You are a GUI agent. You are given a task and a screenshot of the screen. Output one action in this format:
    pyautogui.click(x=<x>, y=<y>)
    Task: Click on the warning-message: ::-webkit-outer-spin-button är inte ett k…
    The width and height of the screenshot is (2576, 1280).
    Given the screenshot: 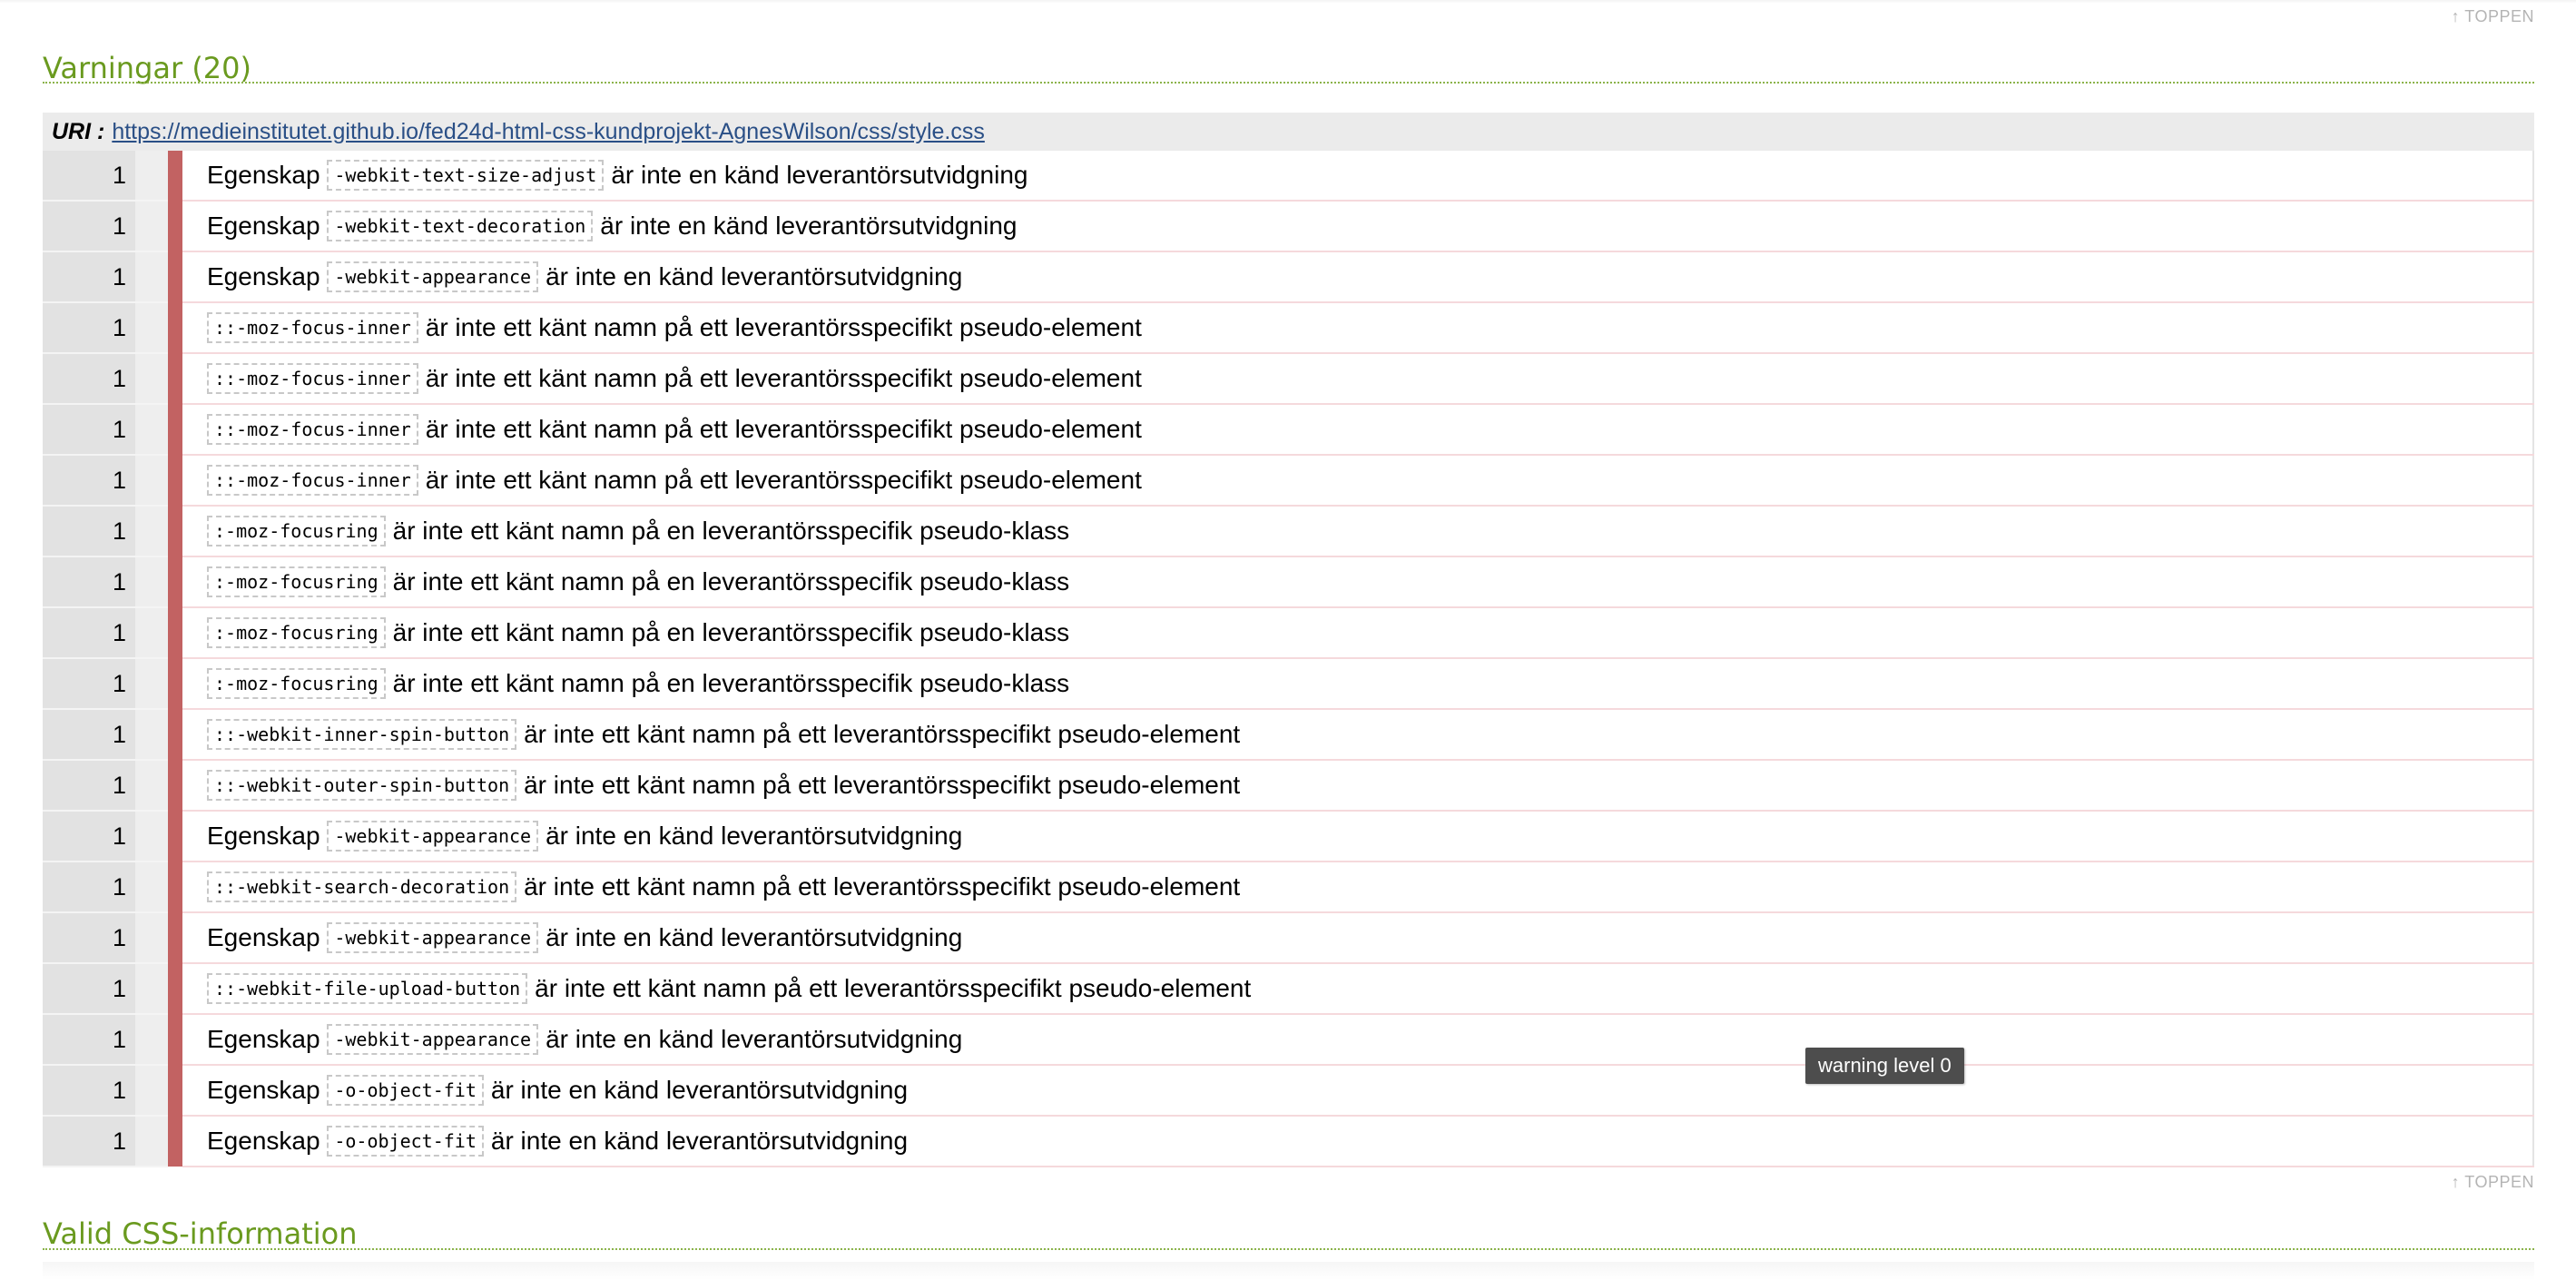 What is the action you would take?
    pyautogui.click(x=1358, y=786)
    